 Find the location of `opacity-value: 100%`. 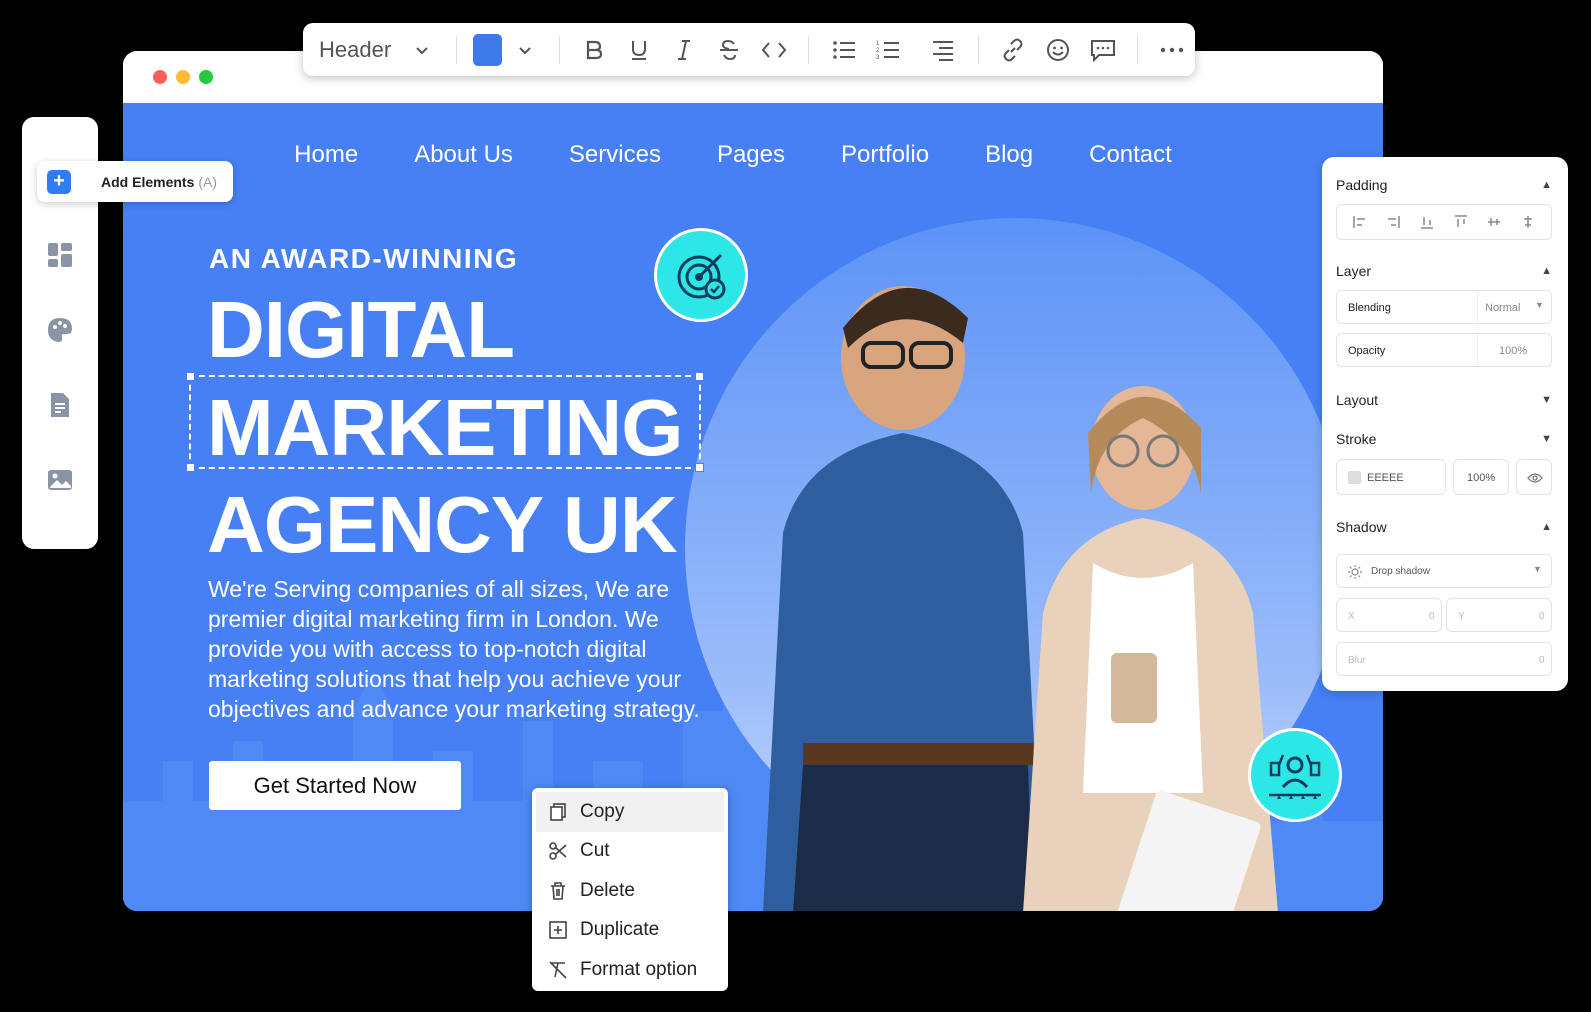

opacity-value: 100% is located at coordinates (1513, 351).